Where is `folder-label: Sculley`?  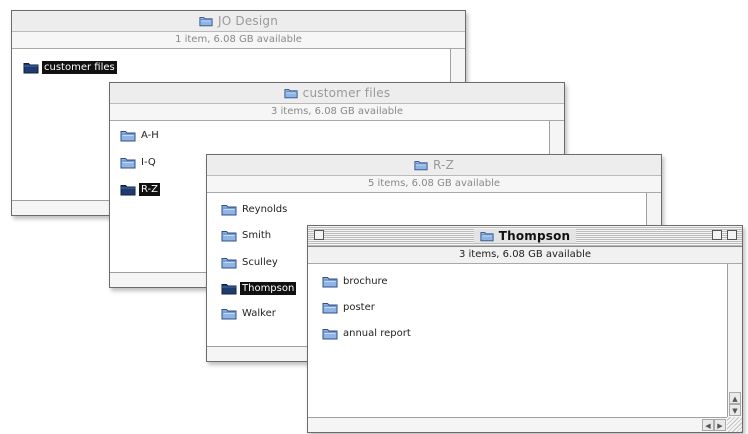
folder-label: Sculley is located at coordinates (260, 262).